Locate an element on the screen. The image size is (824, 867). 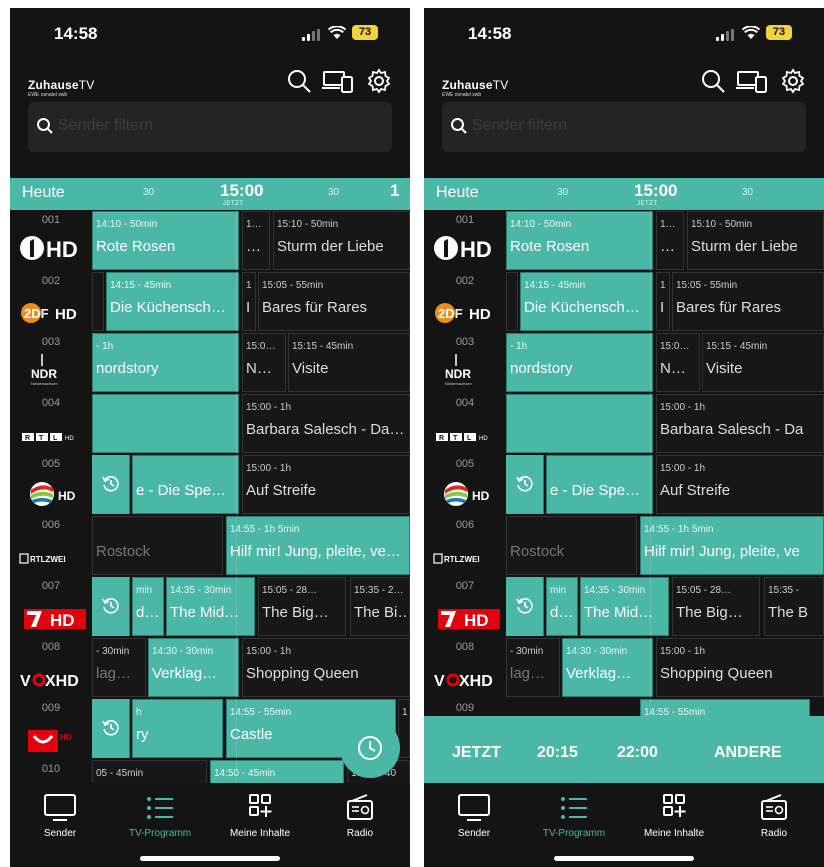
quick-2200-button: 22:00 is located at coordinates (637, 753).